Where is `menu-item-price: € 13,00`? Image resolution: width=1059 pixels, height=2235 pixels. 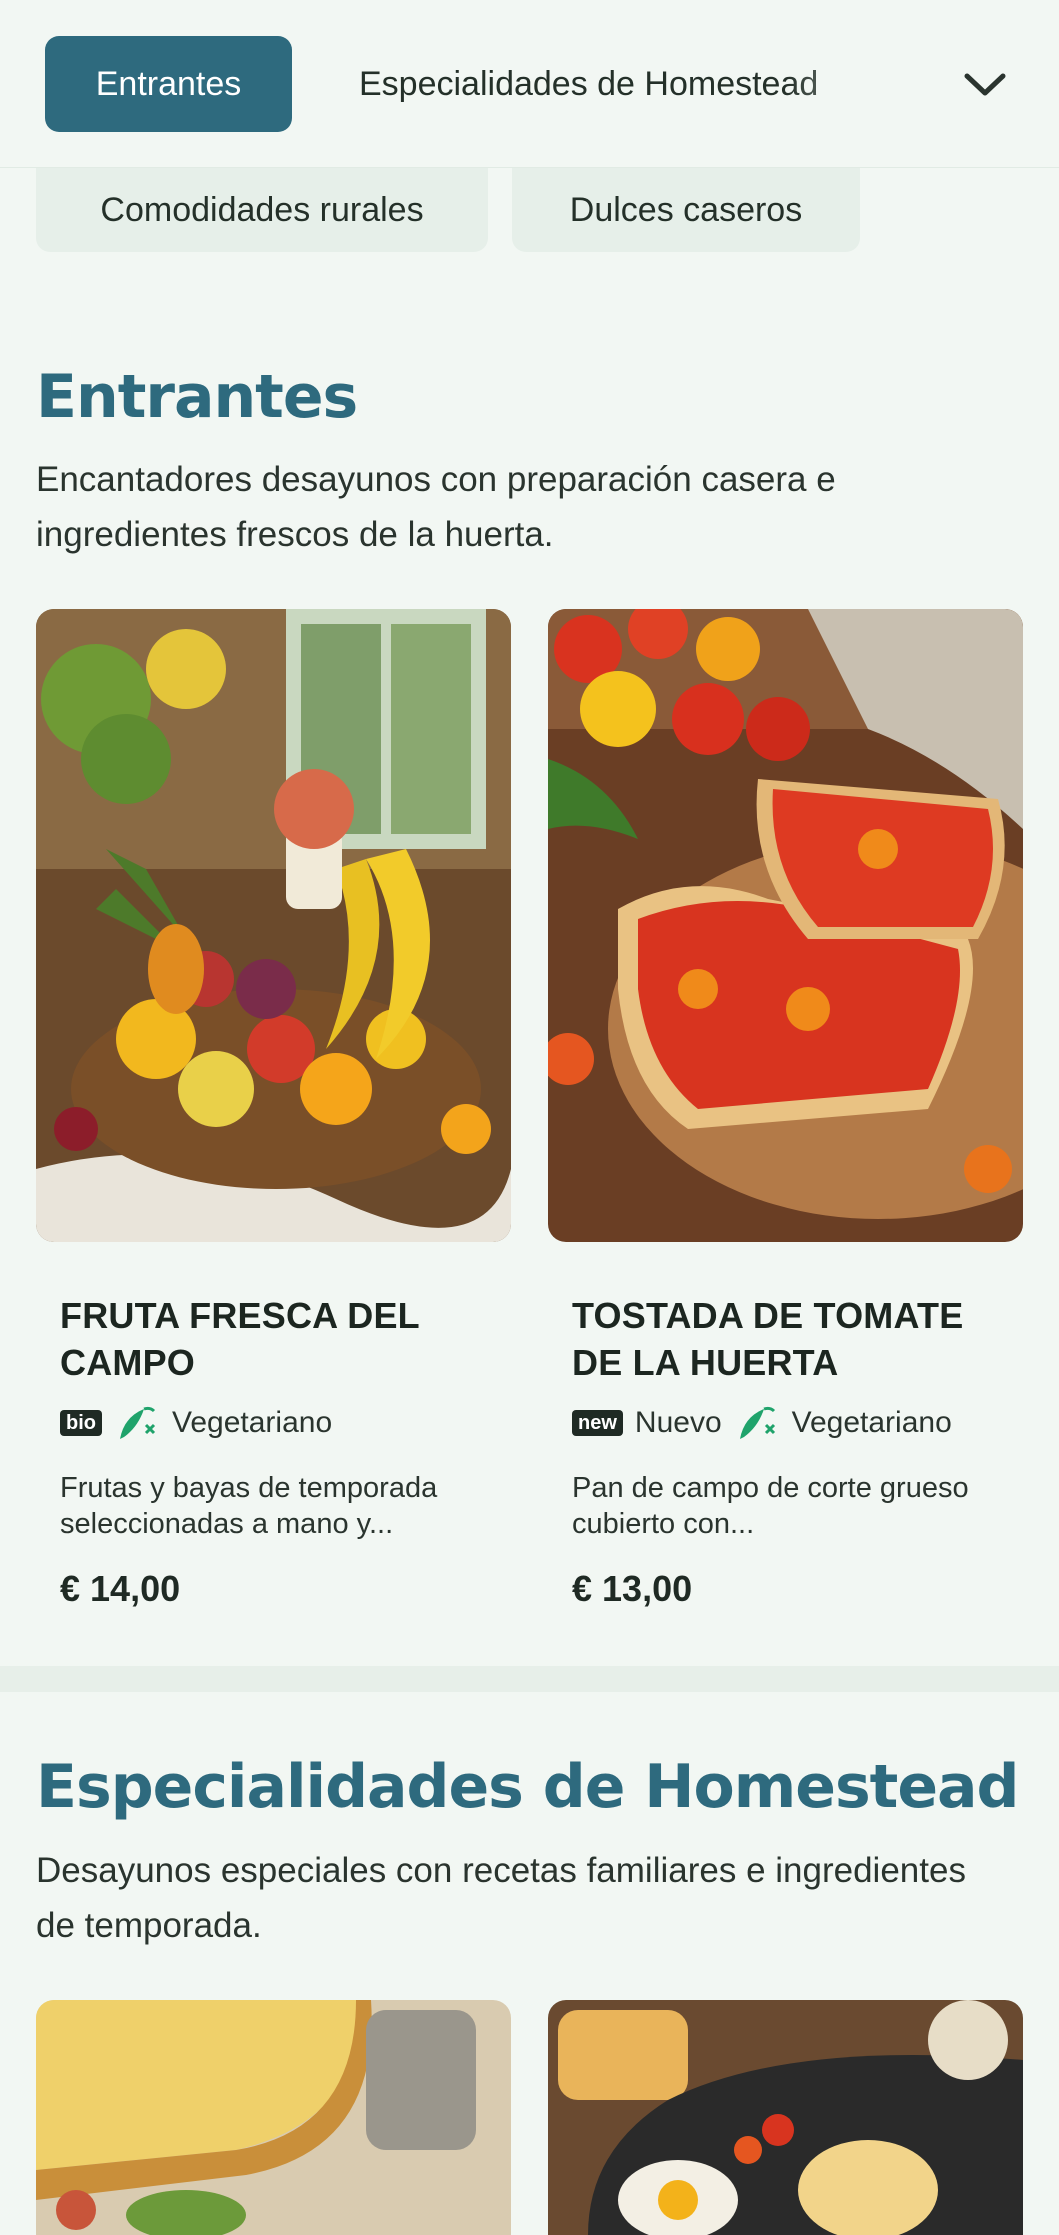 menu-item-price: € 13,00 is located at coordinates (632, 1588).